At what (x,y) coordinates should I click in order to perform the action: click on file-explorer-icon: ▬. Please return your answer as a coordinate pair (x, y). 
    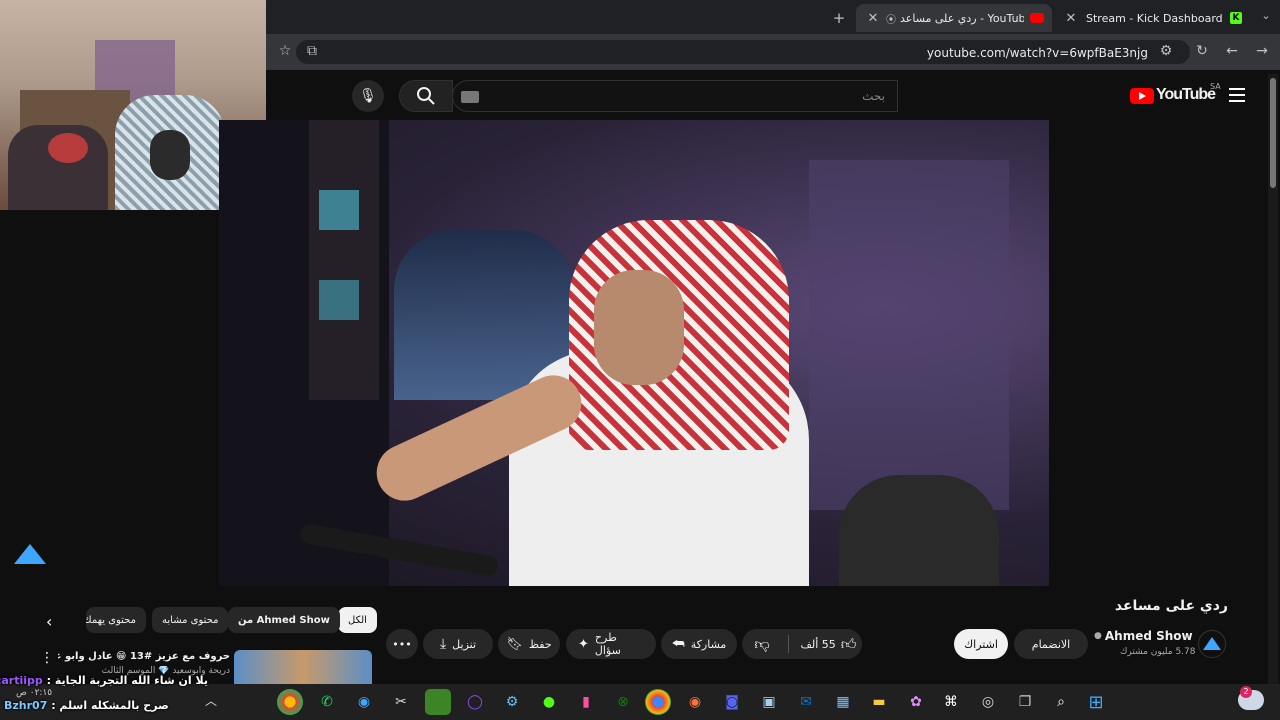
    Looking at the image, I should click on (879, 702).